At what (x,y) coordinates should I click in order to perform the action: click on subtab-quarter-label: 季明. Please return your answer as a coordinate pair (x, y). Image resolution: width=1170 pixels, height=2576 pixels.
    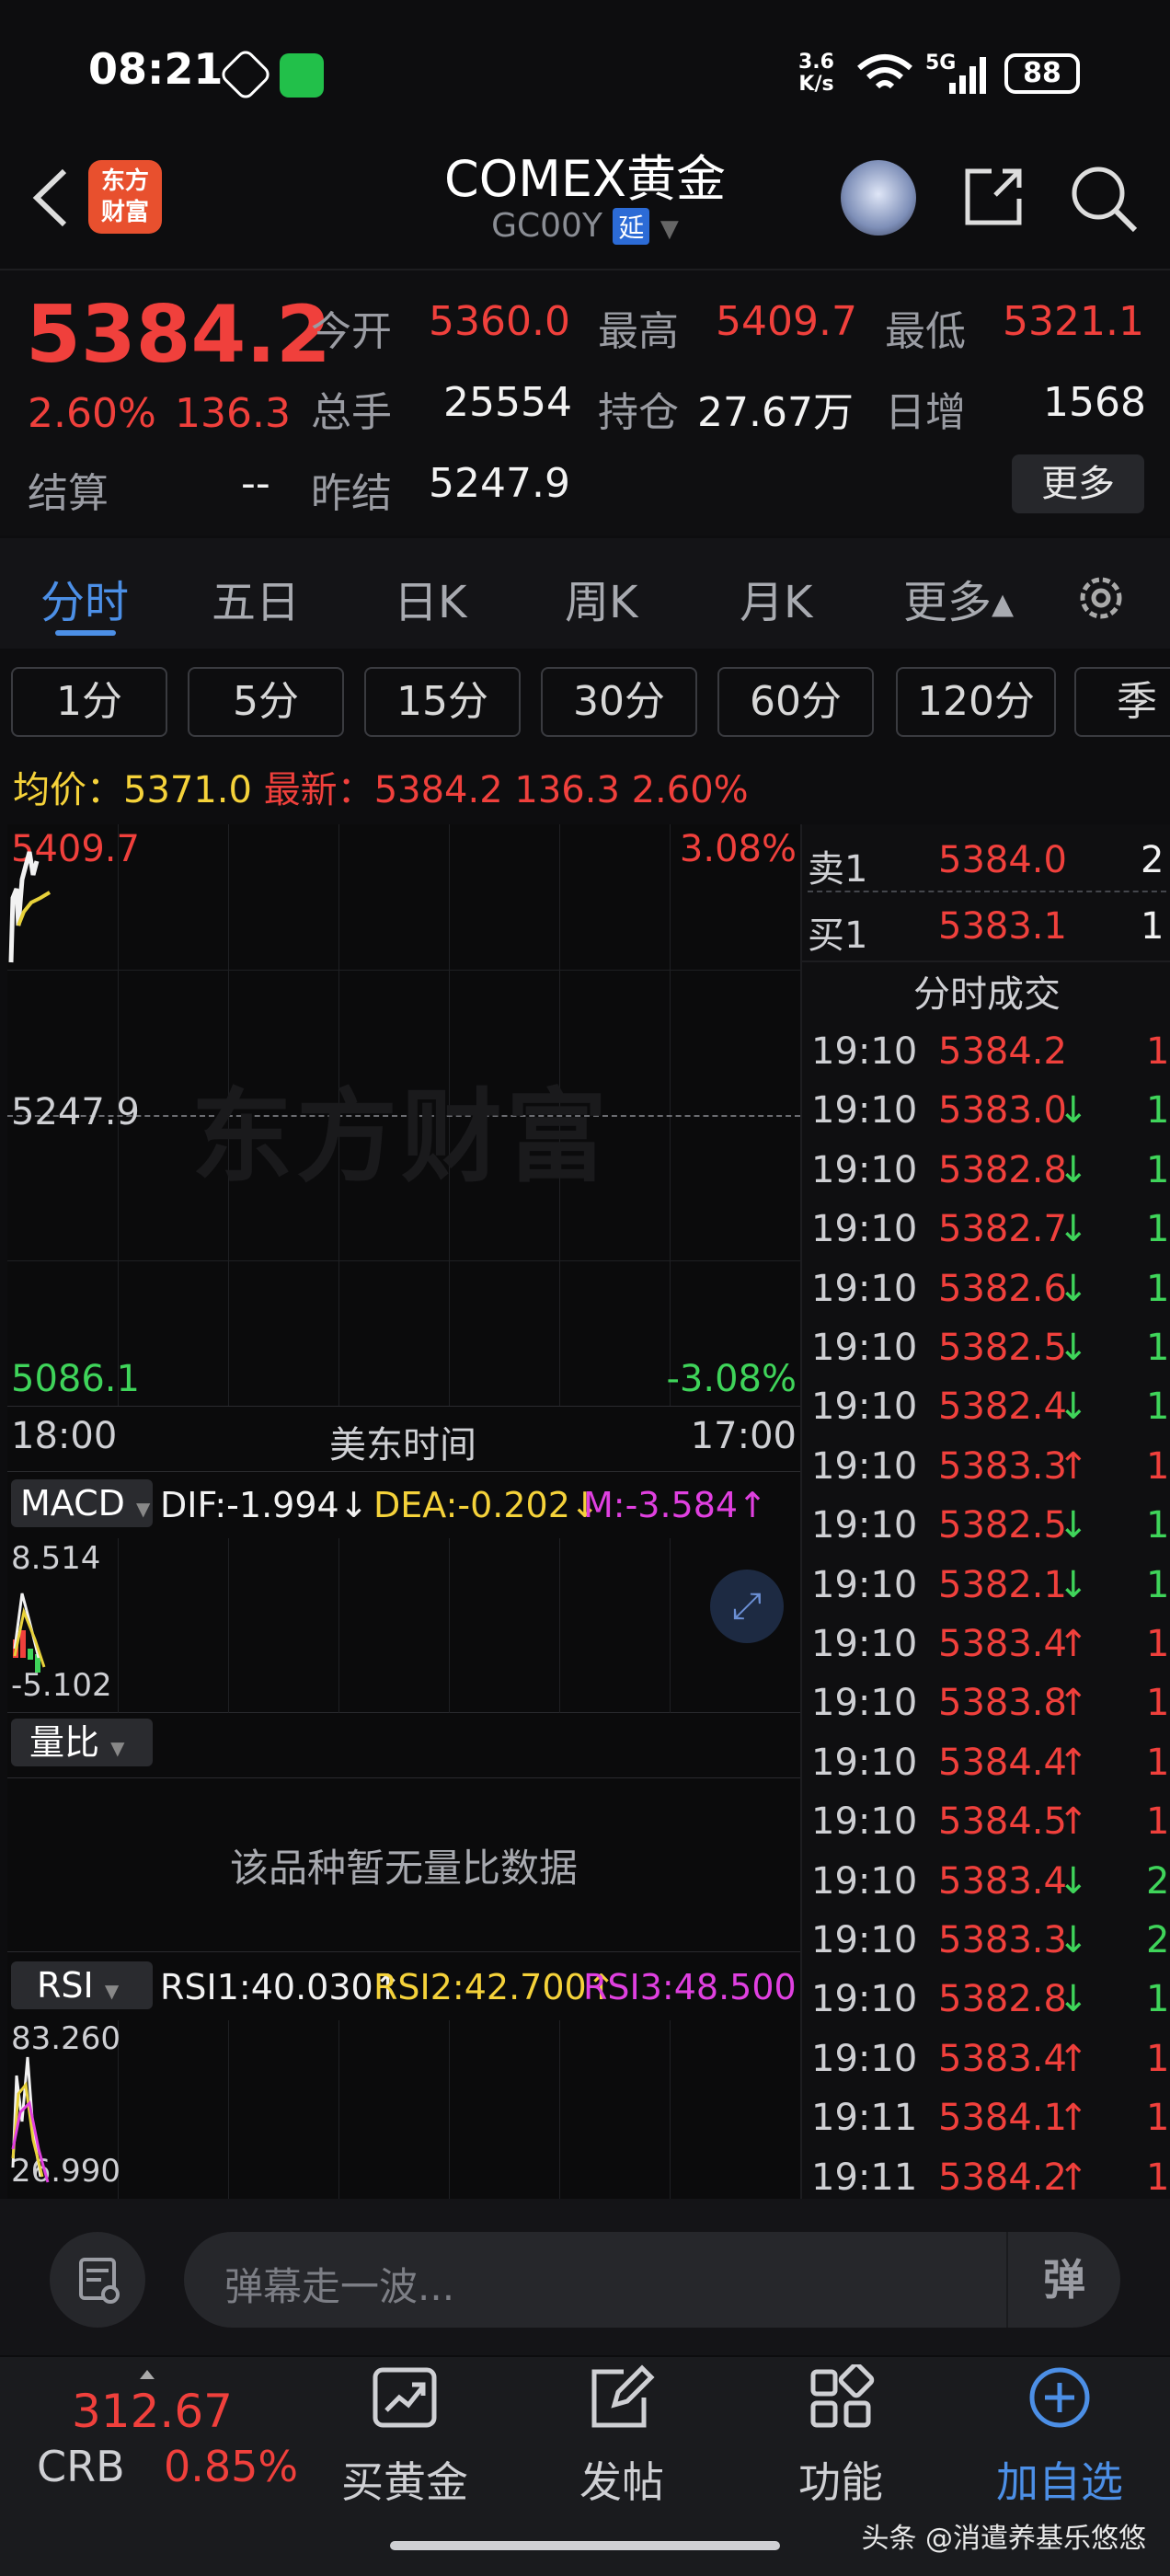
    Looking at the image, I should click on (1137, 701).